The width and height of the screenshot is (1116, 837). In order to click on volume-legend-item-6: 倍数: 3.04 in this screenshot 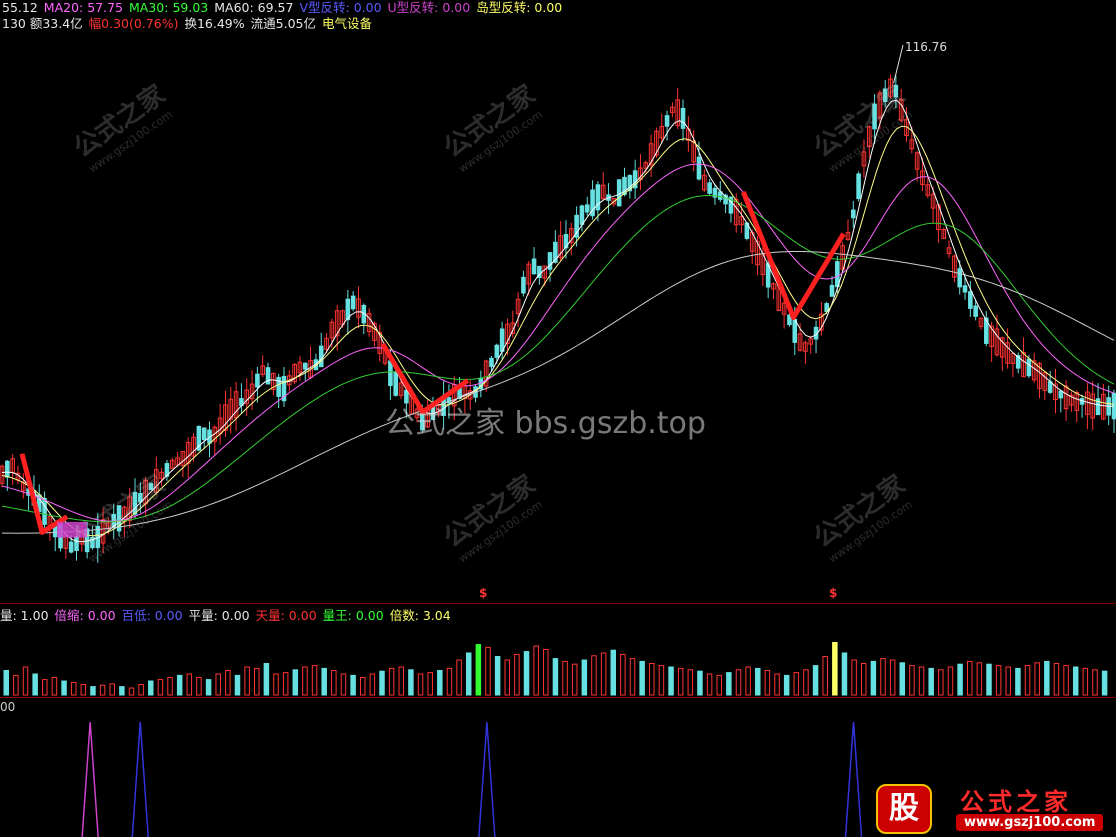, I will do `click(420, 615)`.